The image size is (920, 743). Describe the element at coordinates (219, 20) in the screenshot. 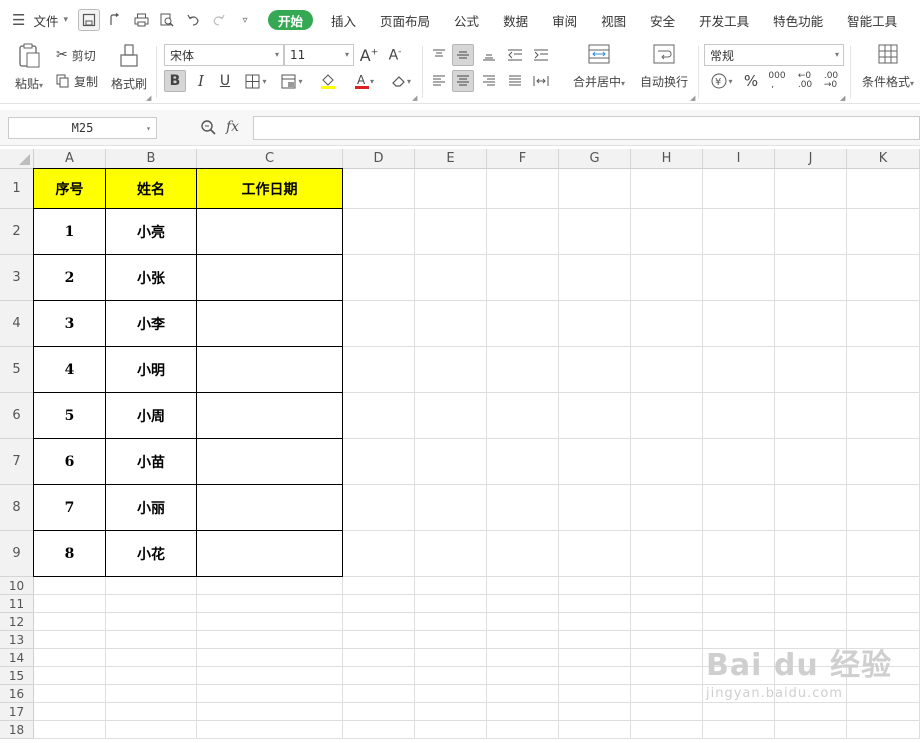

I see `redo-icon` at that location.